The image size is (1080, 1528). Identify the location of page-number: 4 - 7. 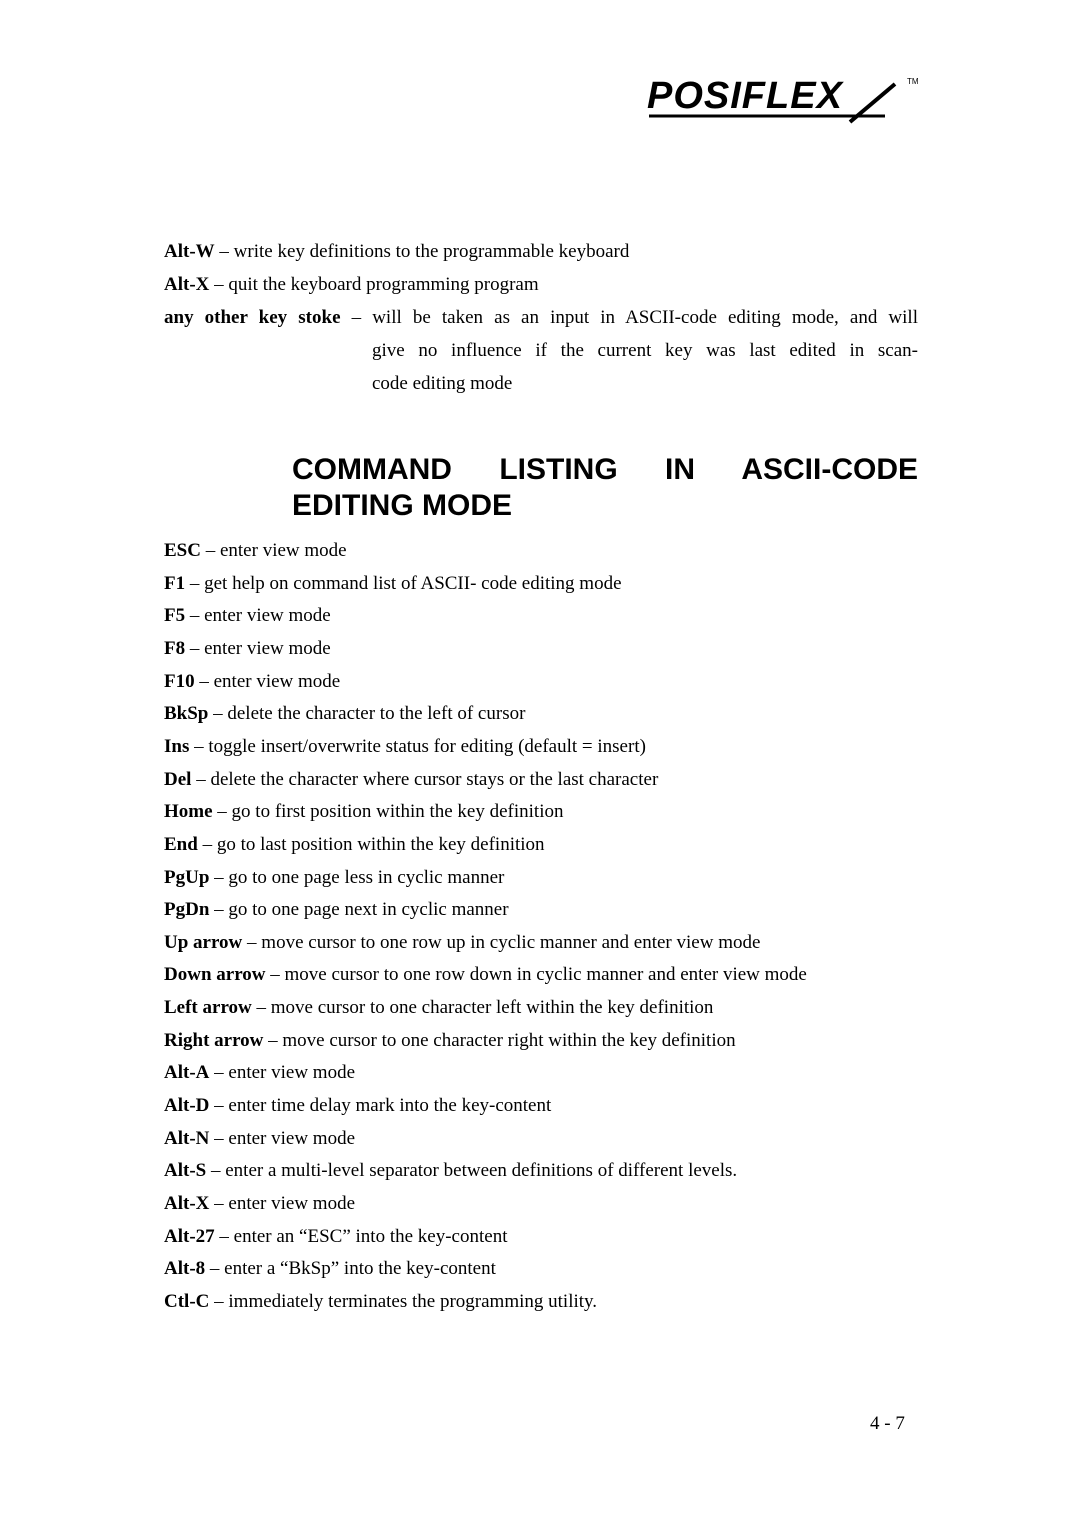
(887, 1423).